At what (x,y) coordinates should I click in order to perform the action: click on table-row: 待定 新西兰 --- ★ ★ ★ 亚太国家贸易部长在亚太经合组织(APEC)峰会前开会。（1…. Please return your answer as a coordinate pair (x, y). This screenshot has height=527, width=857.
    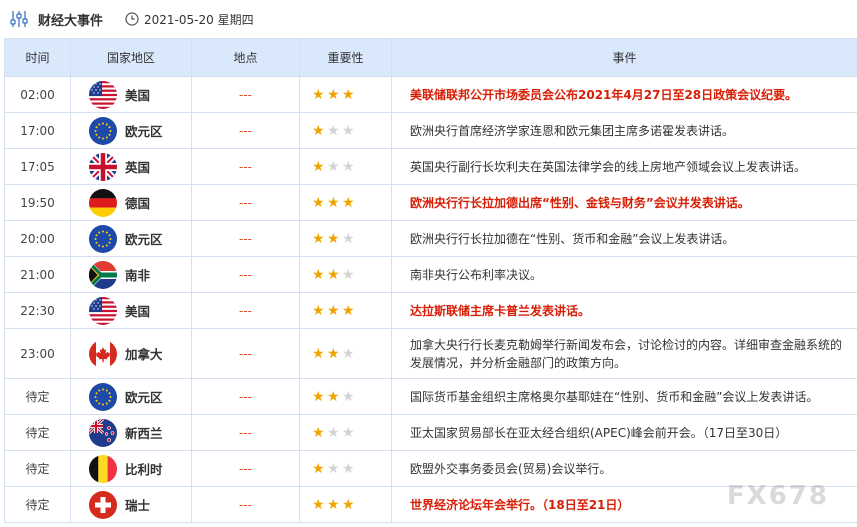
    Looking at the image, I should click on (430, 432).